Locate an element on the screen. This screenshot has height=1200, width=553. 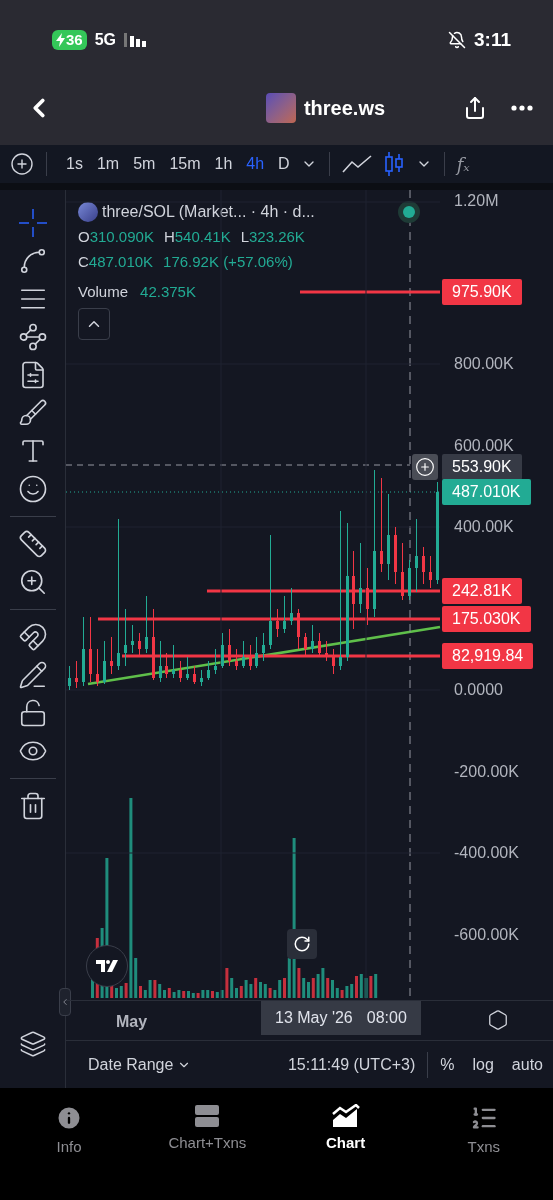
ohlc-value: C487.010K is located at coordinates (116, 261).